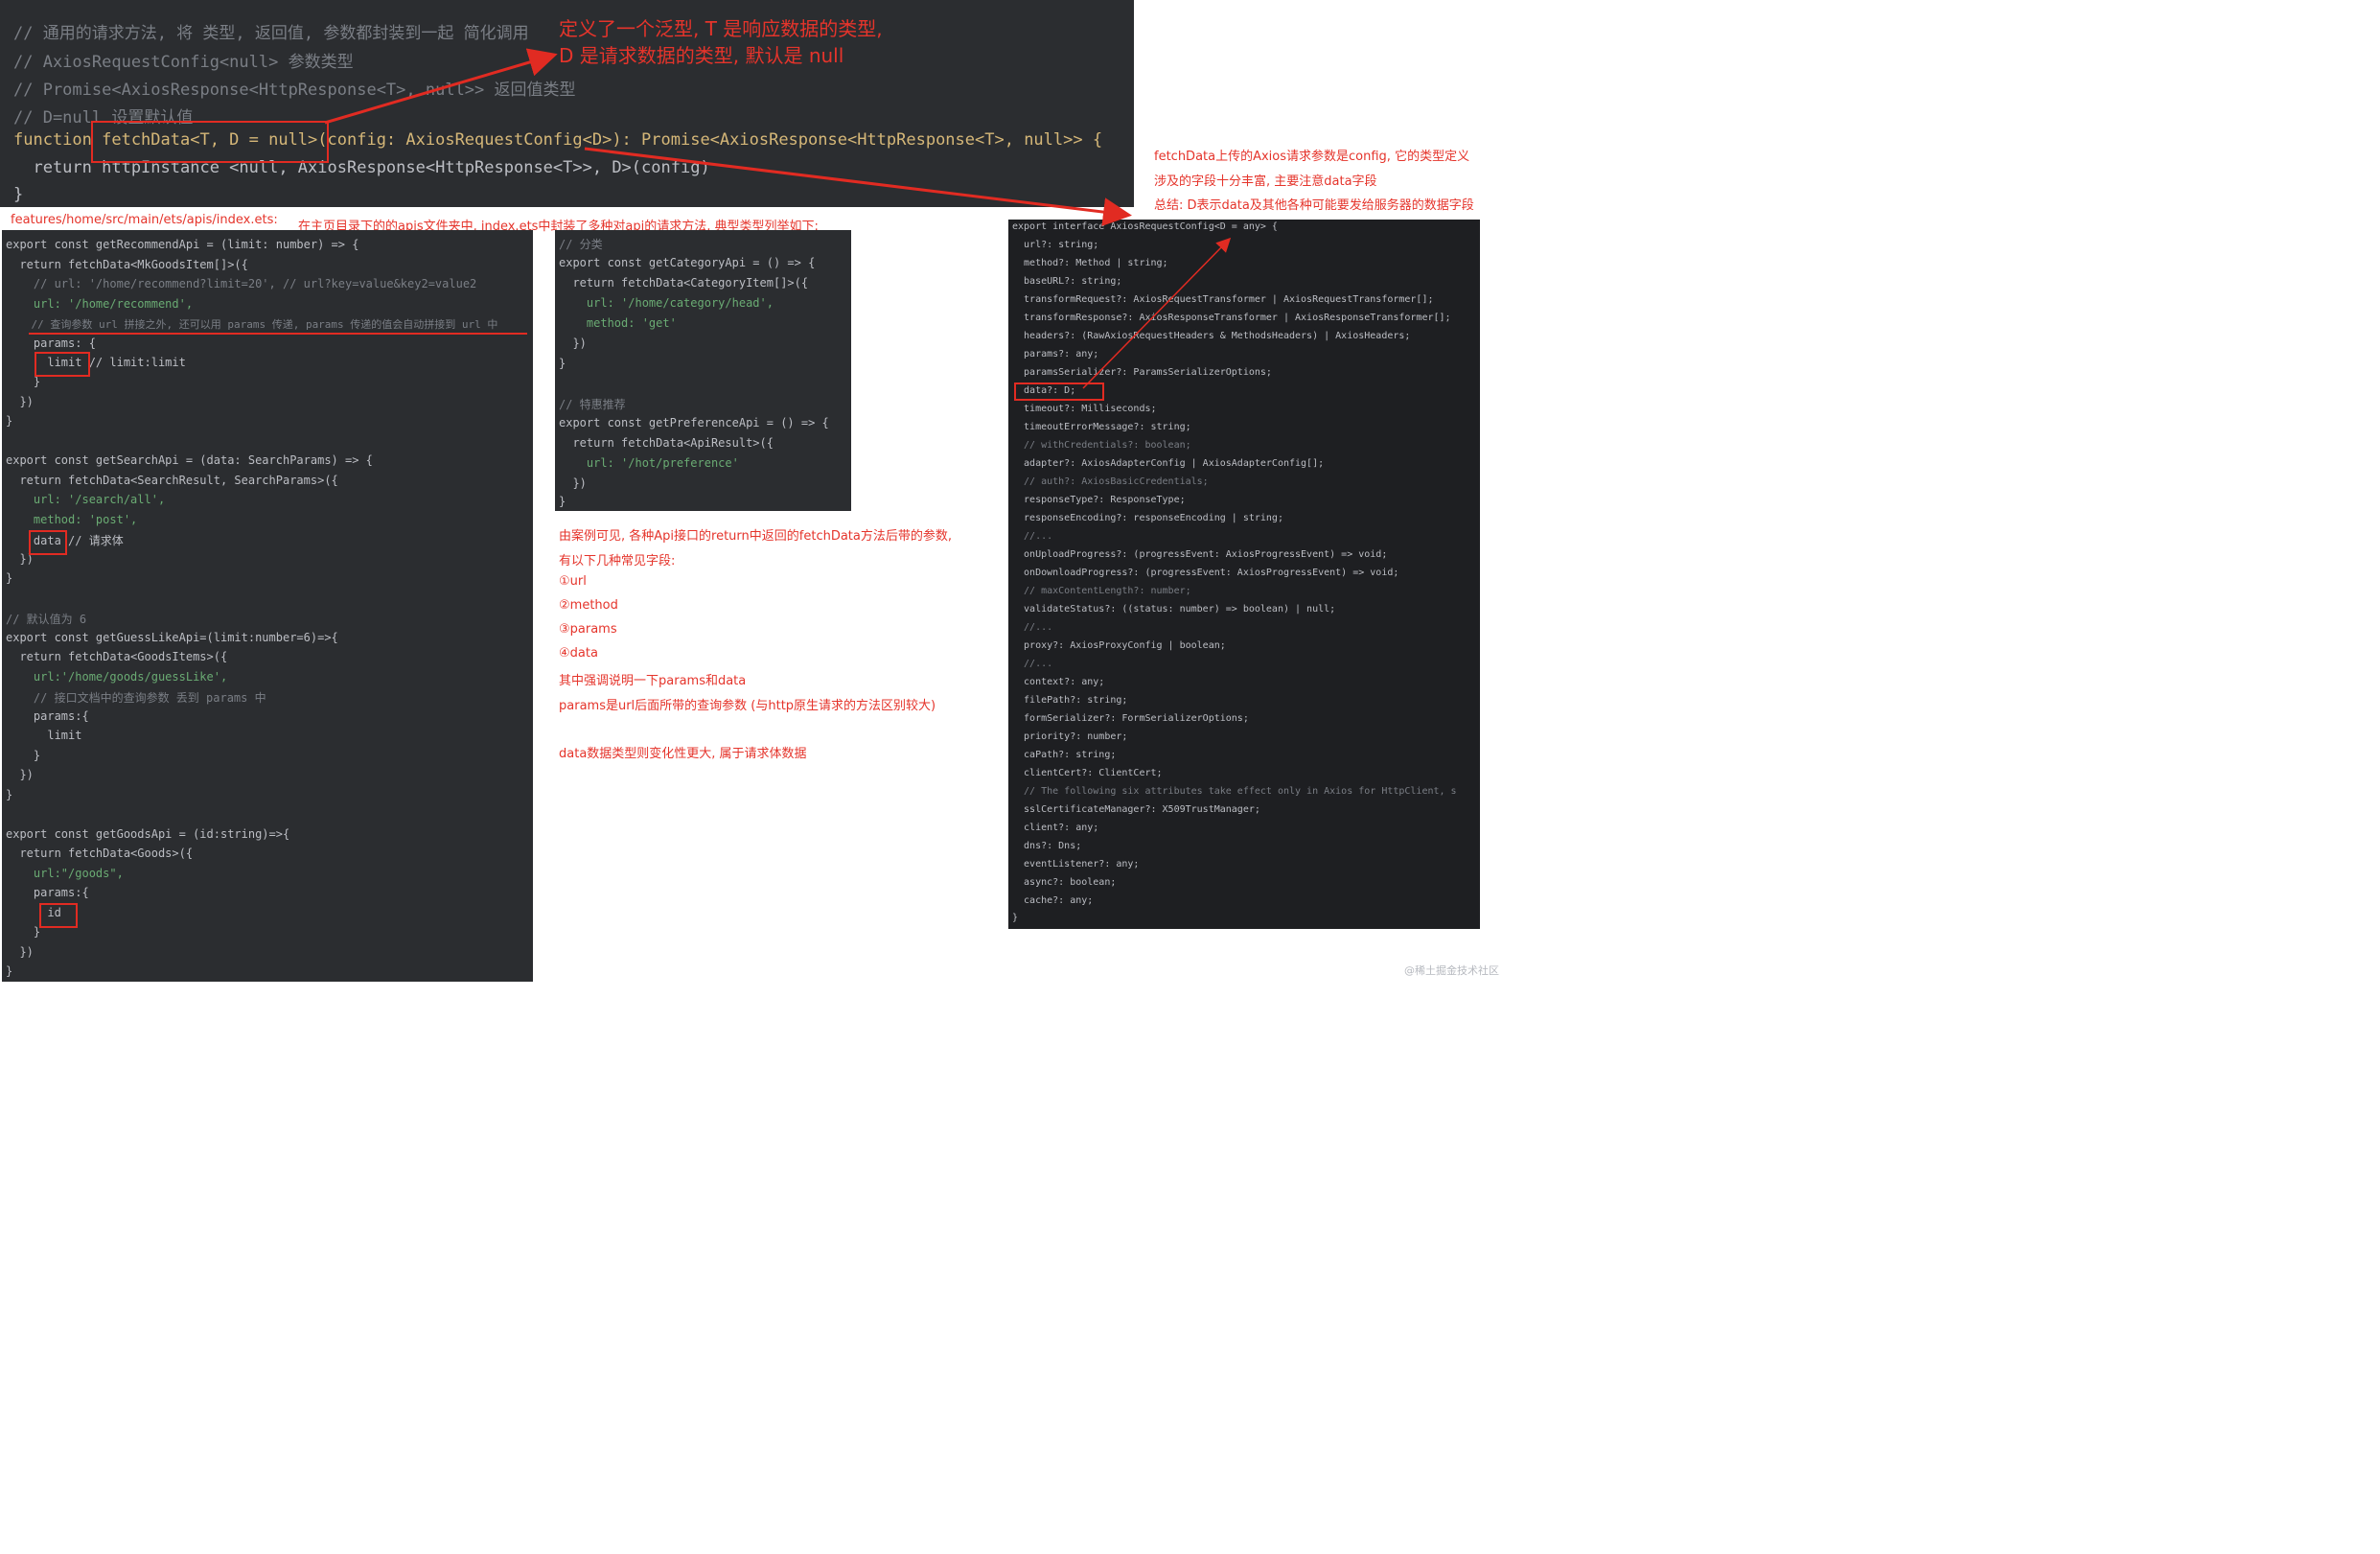 The width and height of the screenshot is (2380, 1554). I want to click on watermark: @稀土掘金技术社区, so click(1451, 971).